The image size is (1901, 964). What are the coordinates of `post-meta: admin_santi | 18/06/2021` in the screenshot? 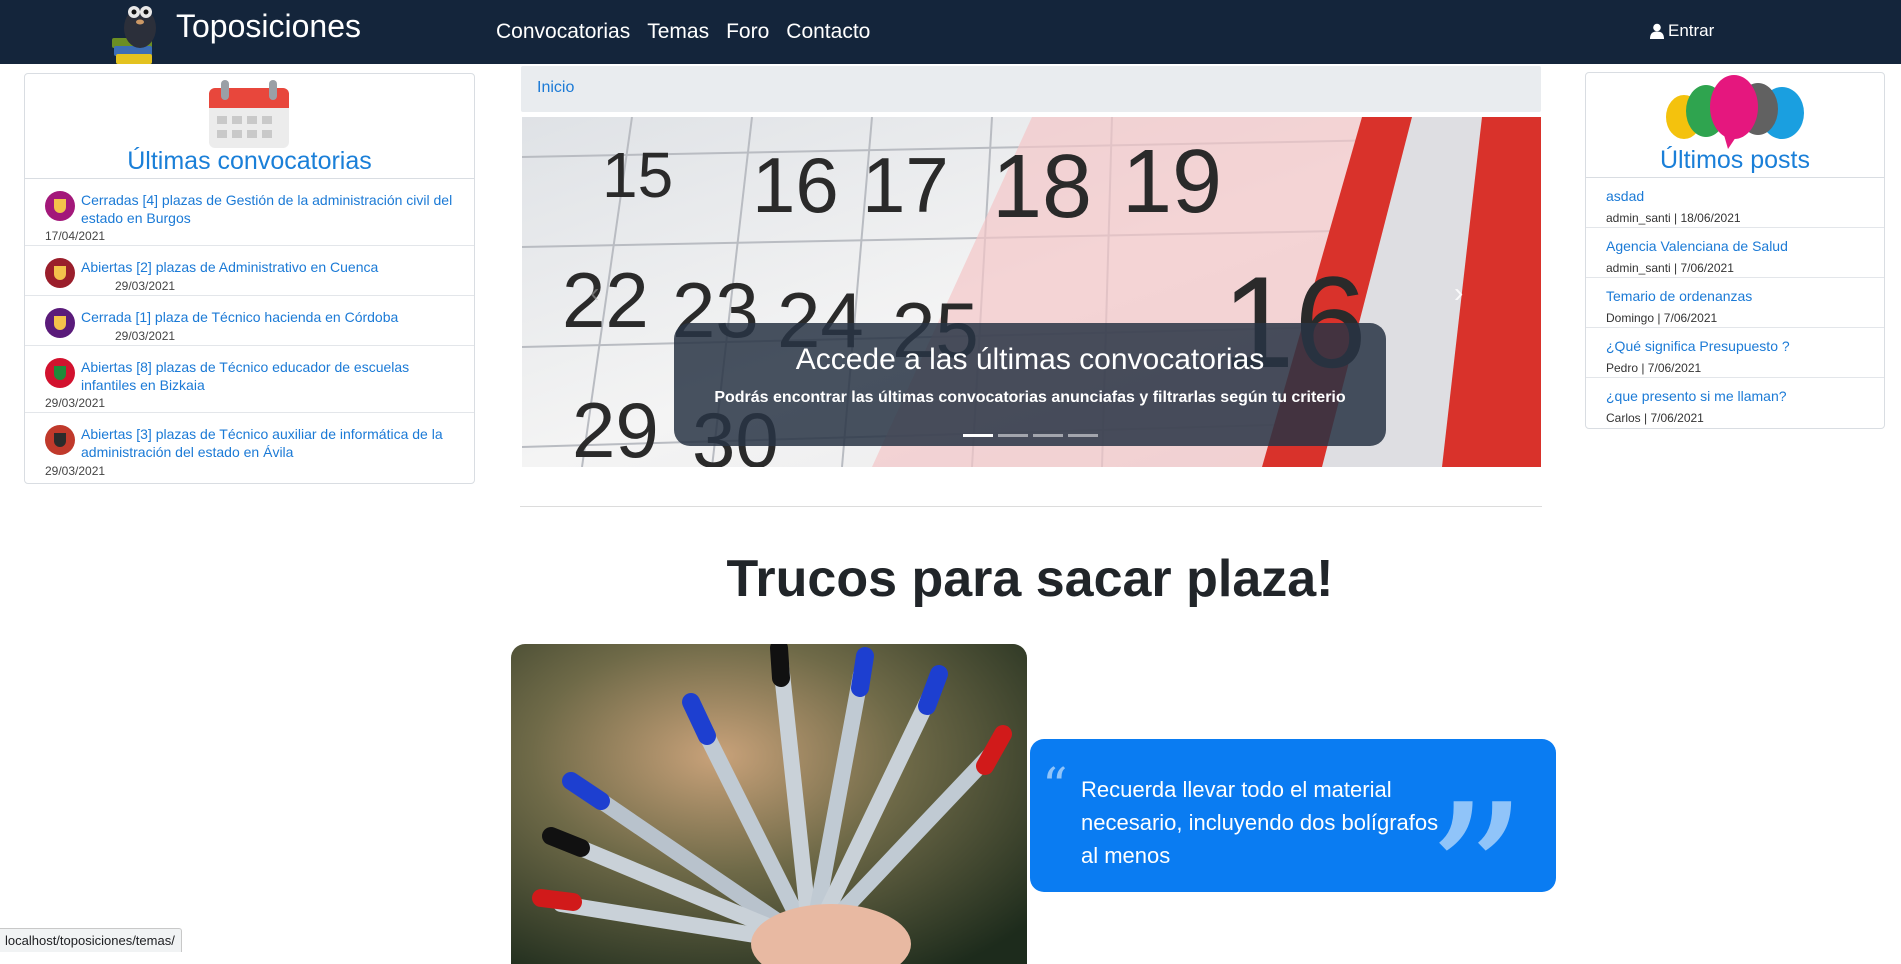 It's located at (1673, 218).